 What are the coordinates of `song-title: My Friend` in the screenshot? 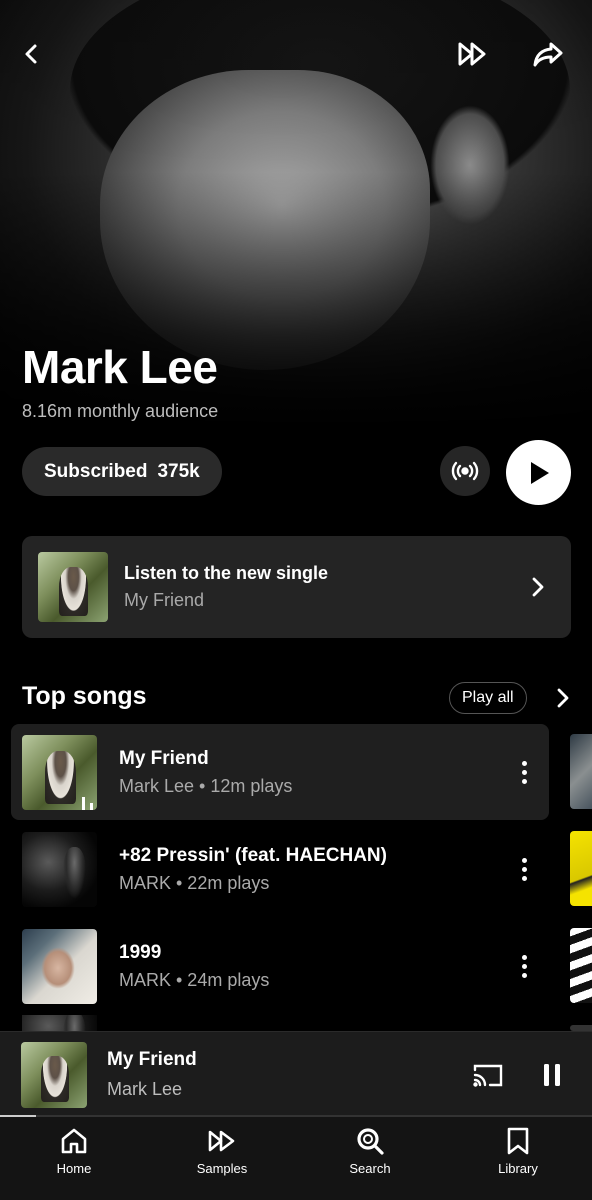 It's located at (164, 758).